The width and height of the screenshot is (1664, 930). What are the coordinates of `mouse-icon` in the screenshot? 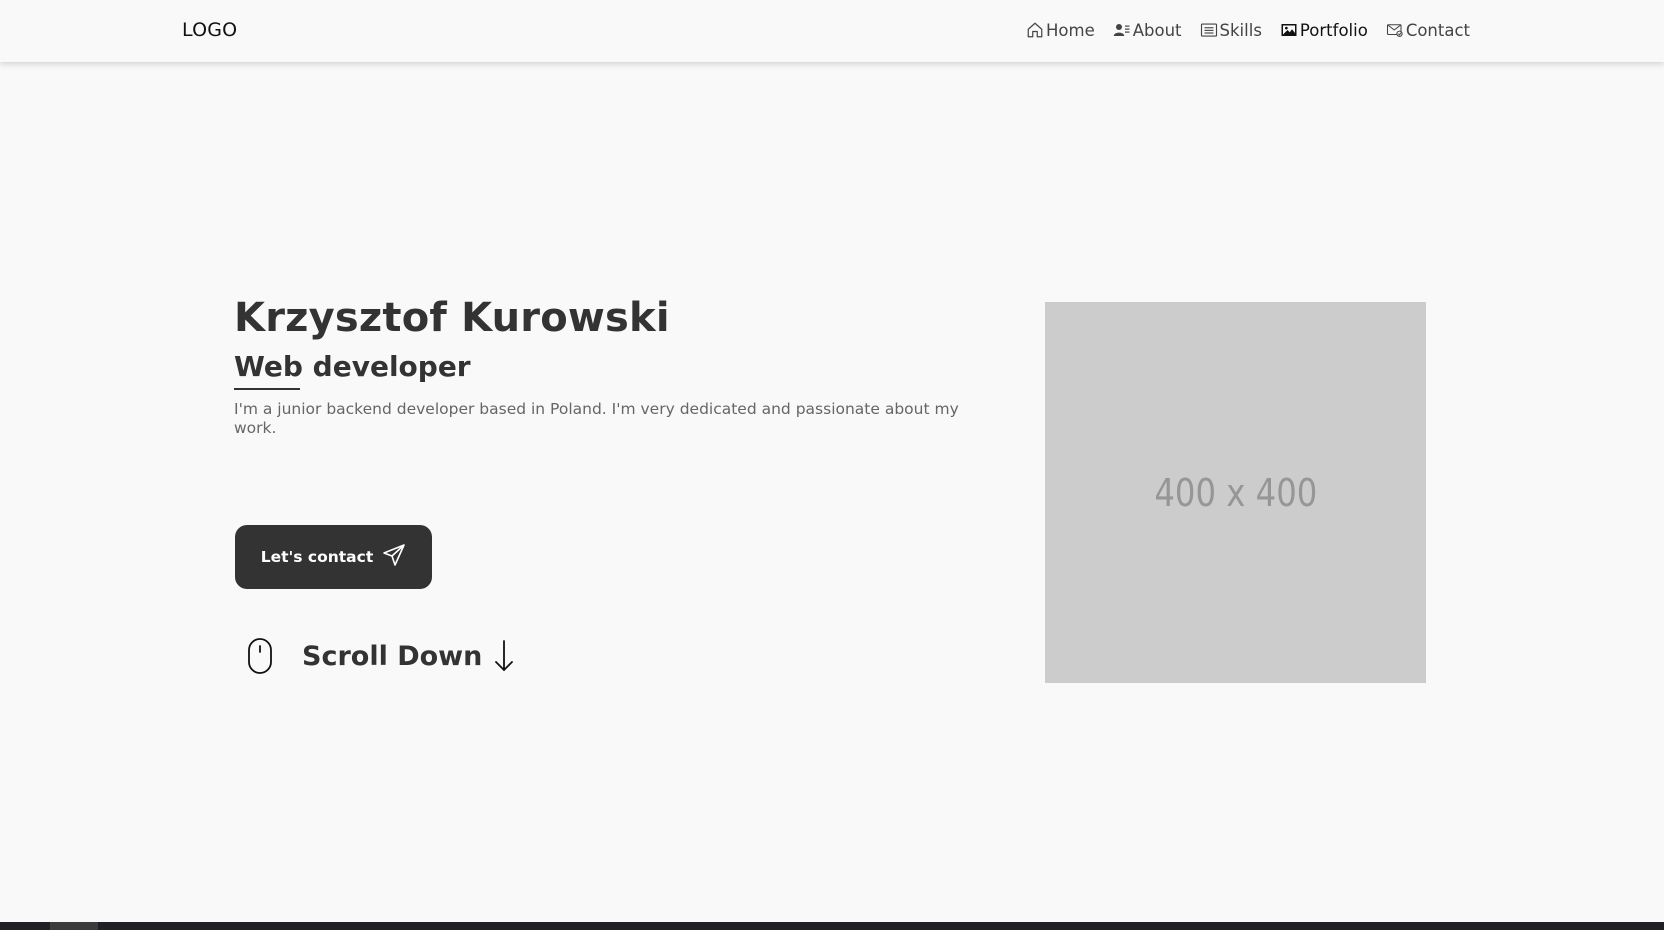 It's located at (260, 656).